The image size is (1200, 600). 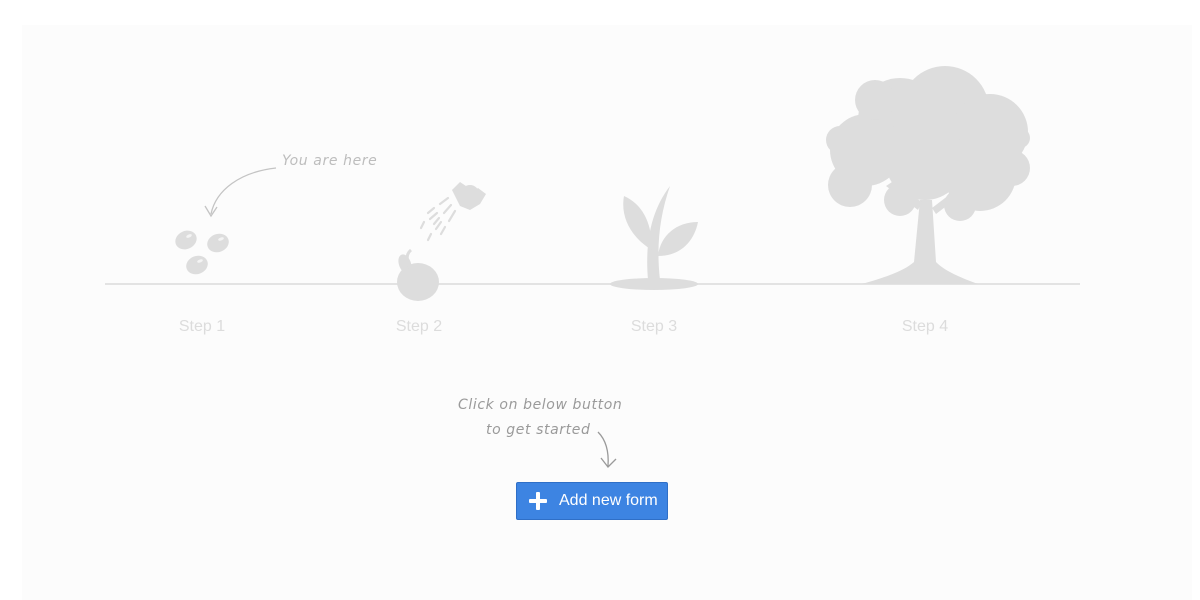 I want to click on you-are-here-note: You are here, so click(x=330, y=161).